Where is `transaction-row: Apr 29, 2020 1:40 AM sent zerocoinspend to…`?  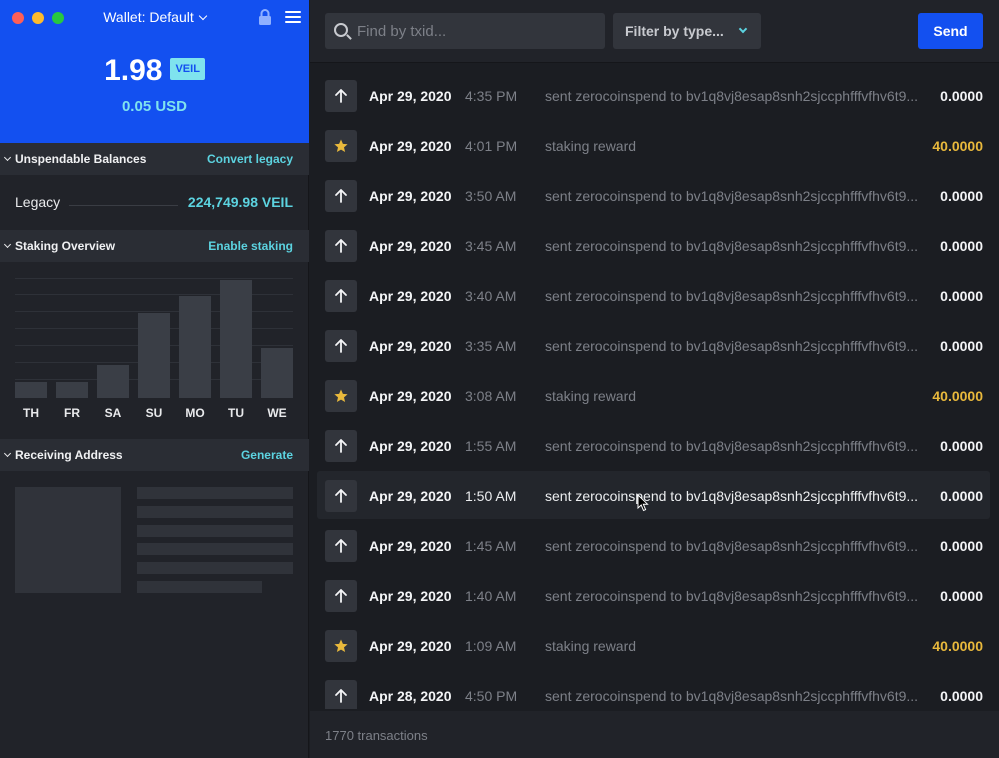
transaction-row: Apr 29, 2020 1:40 AM sent zerocoinspend to… is located at coordinates (653, 595).